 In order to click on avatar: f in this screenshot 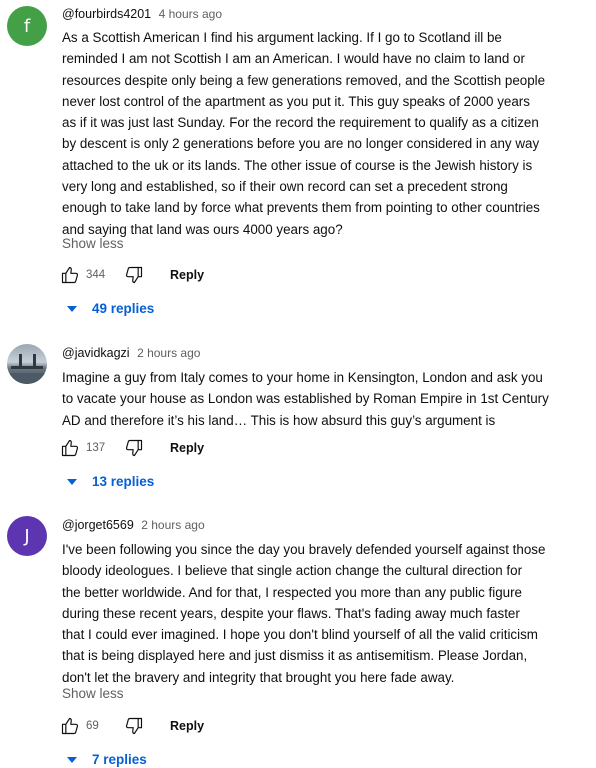, I will do `click(27, 26)`.